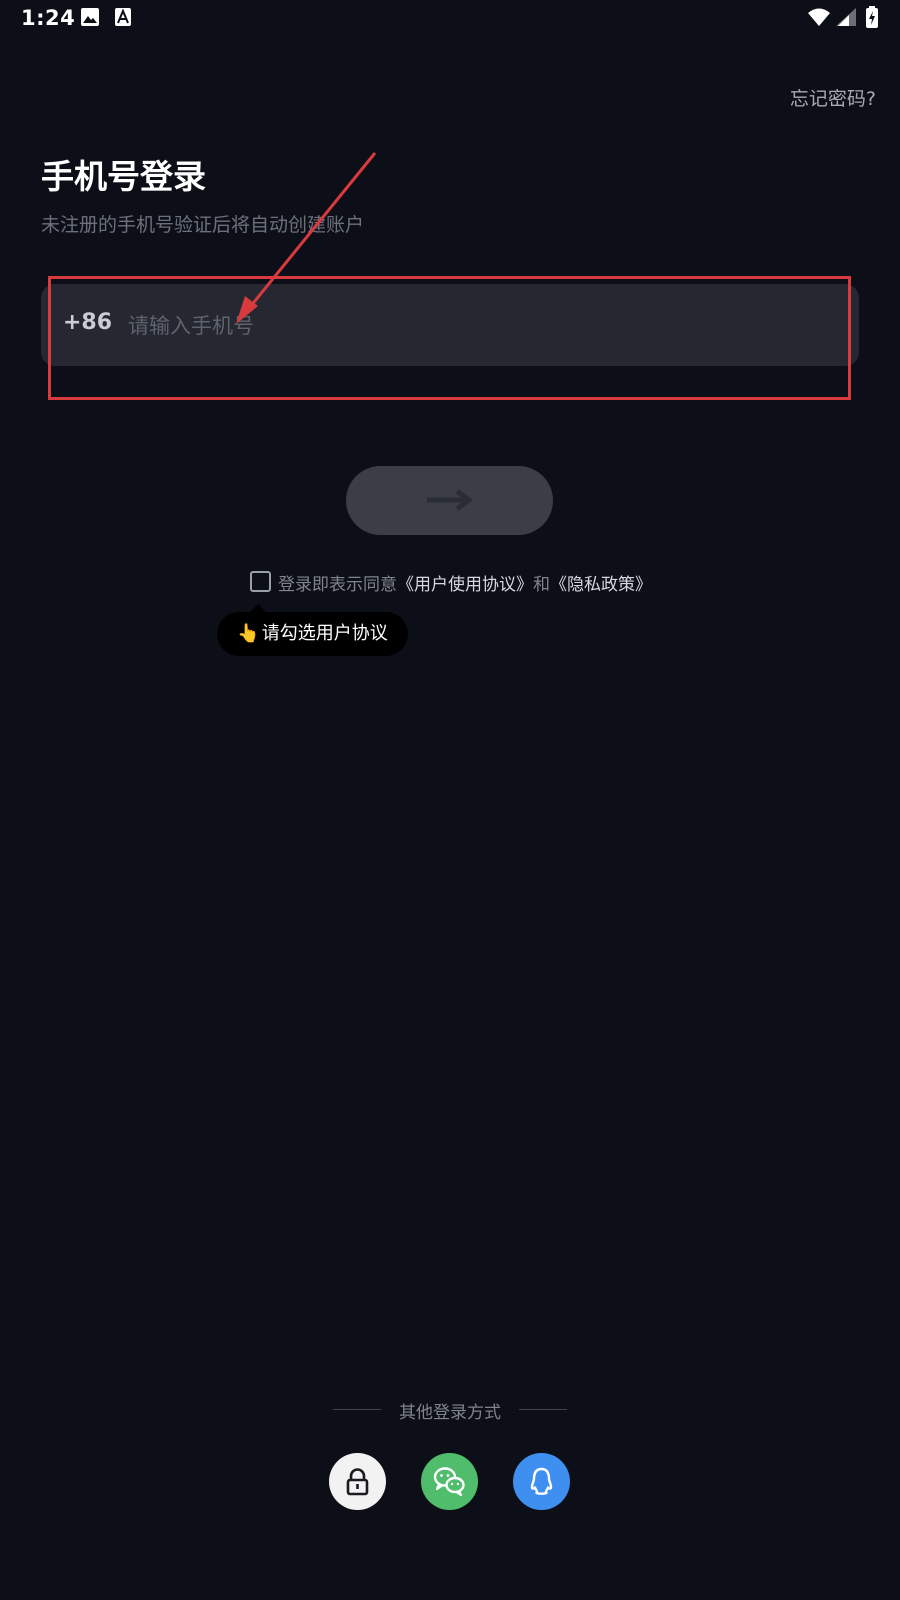 This screenshot has width=900, height=1600. Describe the element at coordinates (601, 585) in the screenshot. I see `privacy-policy-link: 《隐私政策》` at that location.